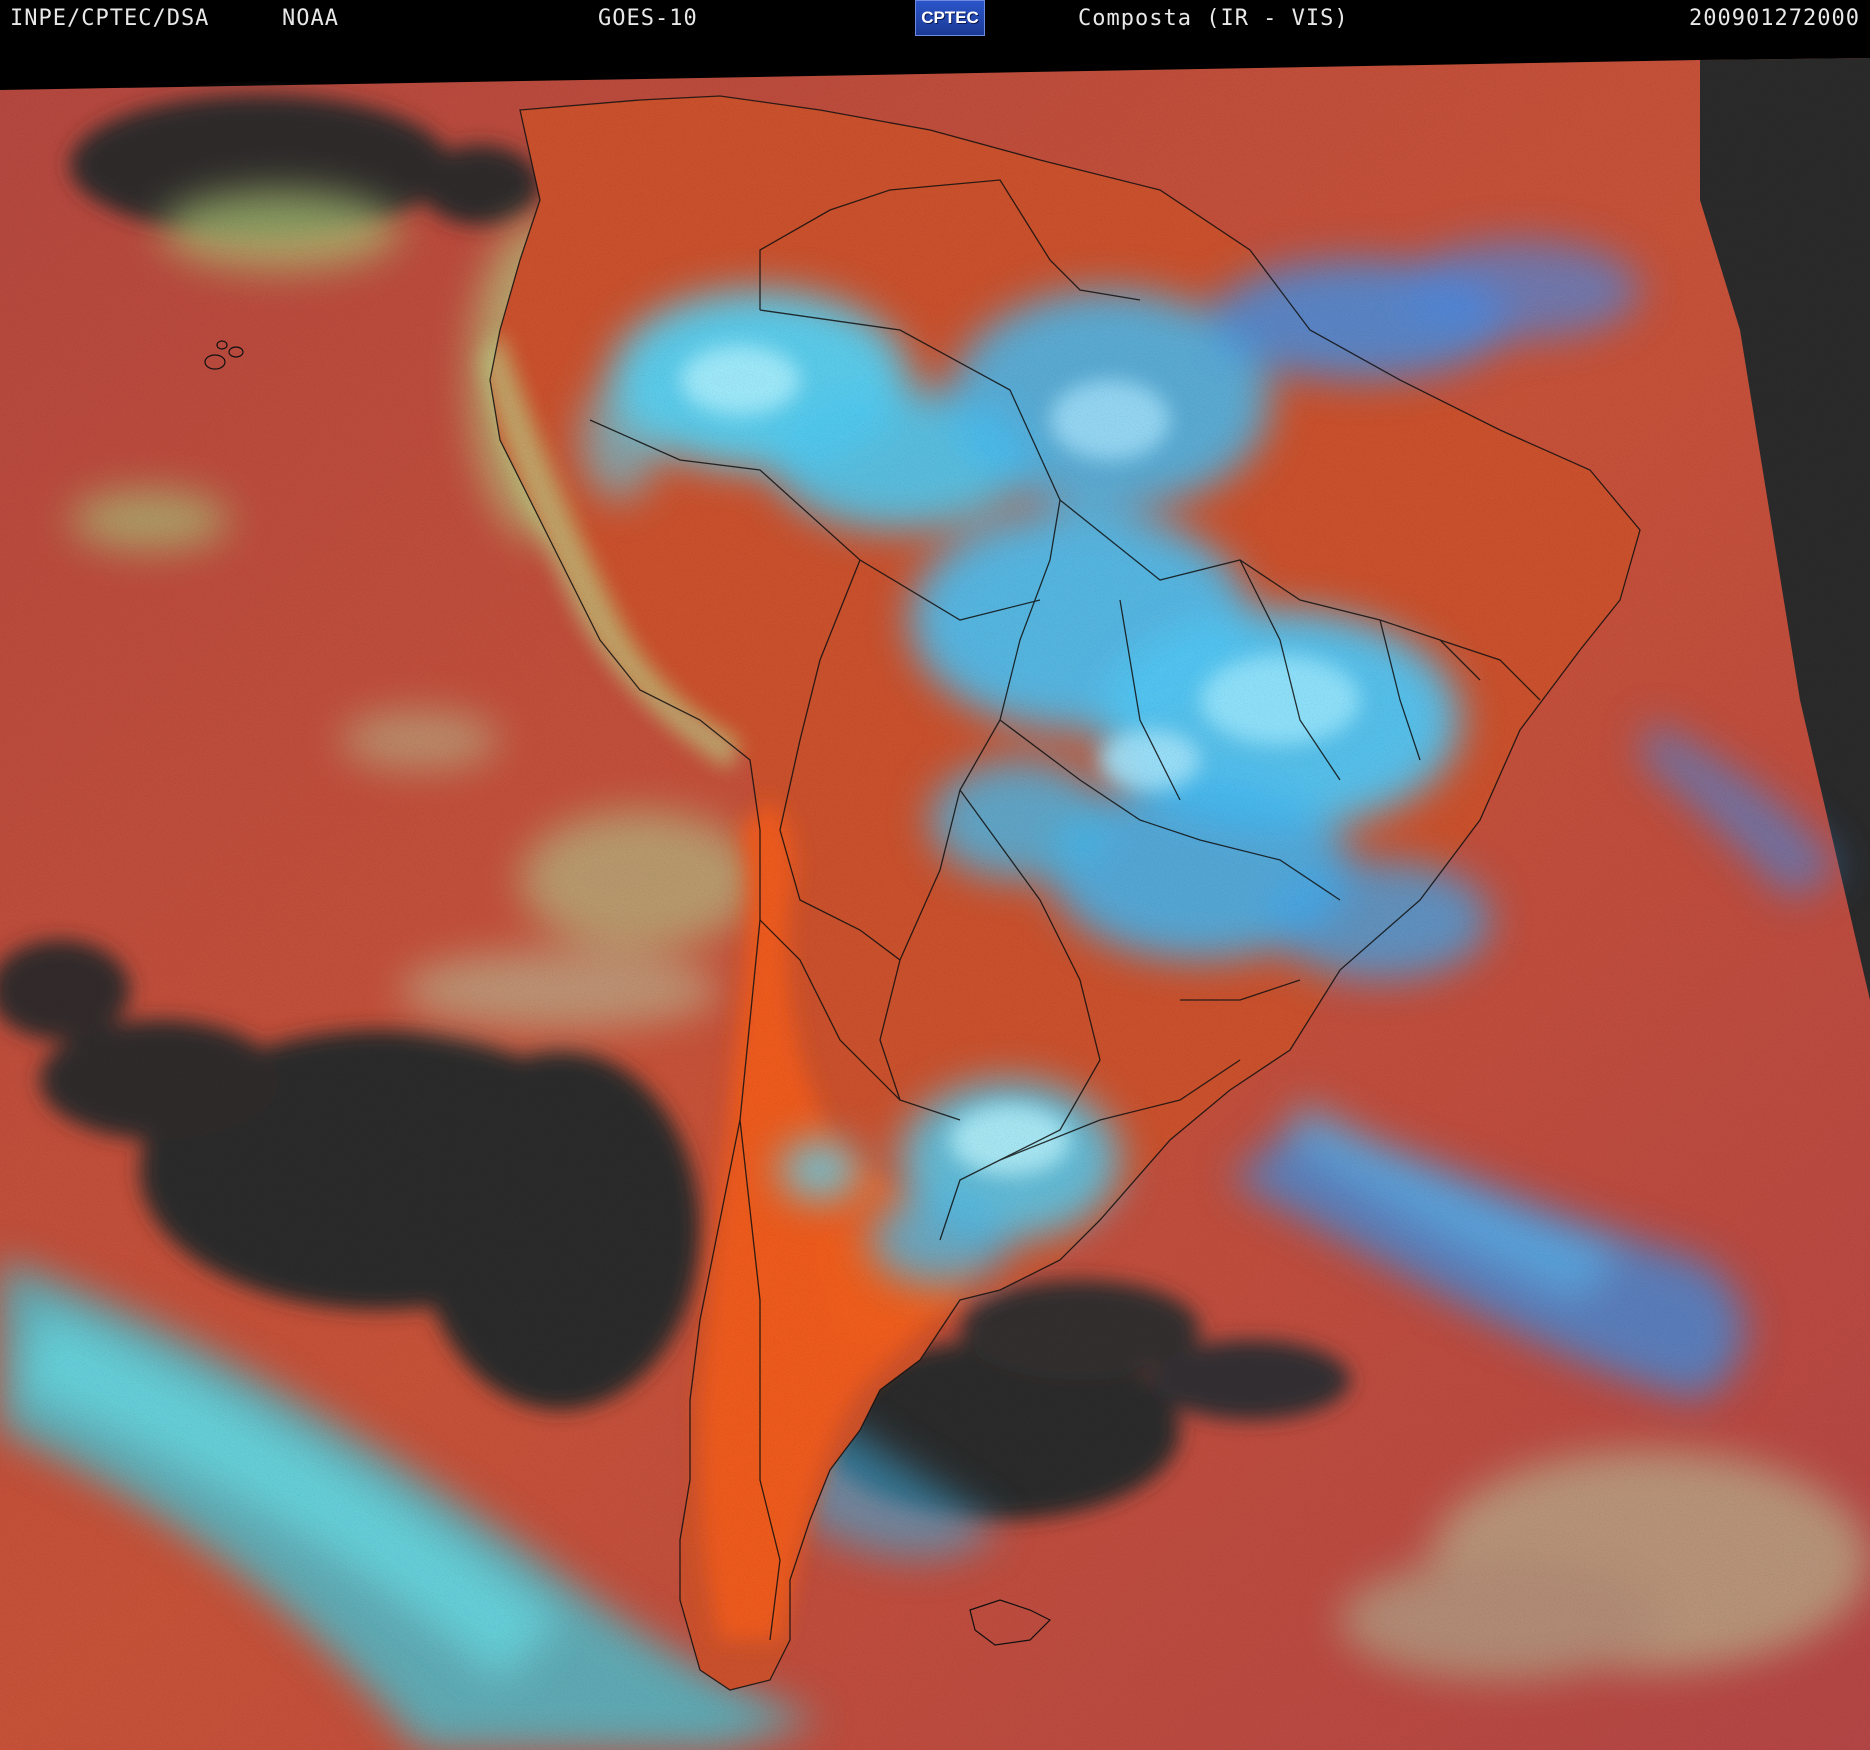 The width and height of the screenshot is (1870, 1750). I want to click on institution-label: INPE/CPTEC/DSA, so click(110, 18).